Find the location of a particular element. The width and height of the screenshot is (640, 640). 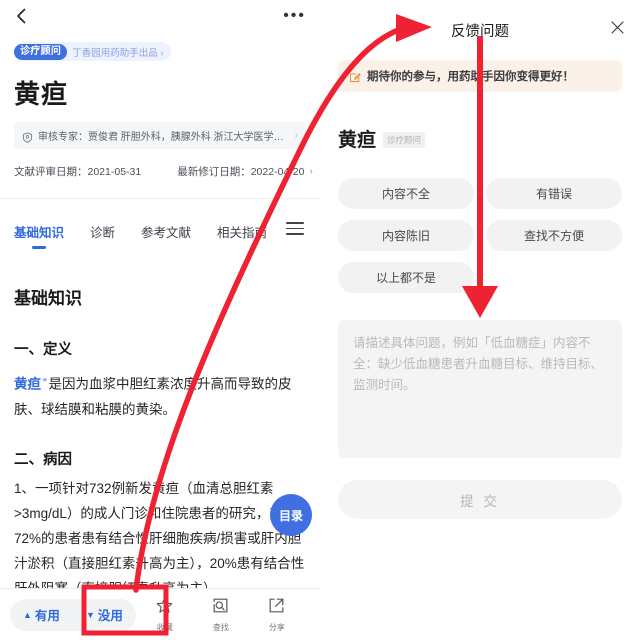

feedback-textarea is located at coordinates (480, 389).